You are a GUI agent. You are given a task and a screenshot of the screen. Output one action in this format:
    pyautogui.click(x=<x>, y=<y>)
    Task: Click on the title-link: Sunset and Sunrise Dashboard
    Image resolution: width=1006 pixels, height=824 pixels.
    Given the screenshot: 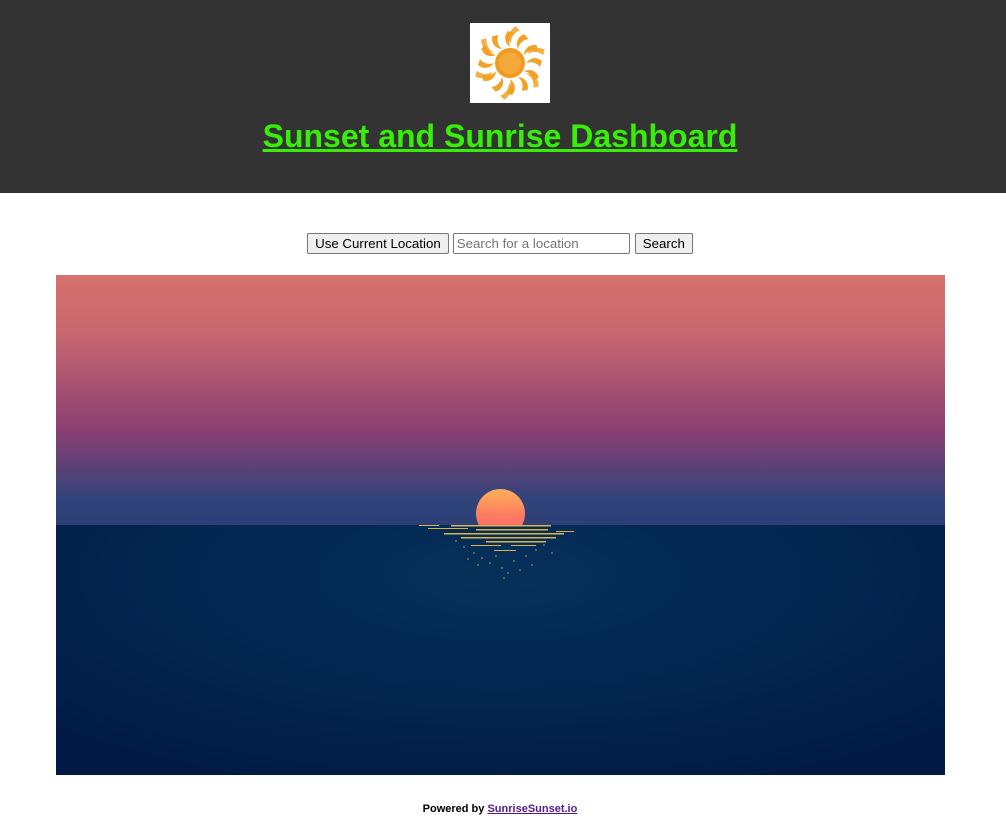 What is the action you would take?
    pyautogui.click(x=500, y=136)
    